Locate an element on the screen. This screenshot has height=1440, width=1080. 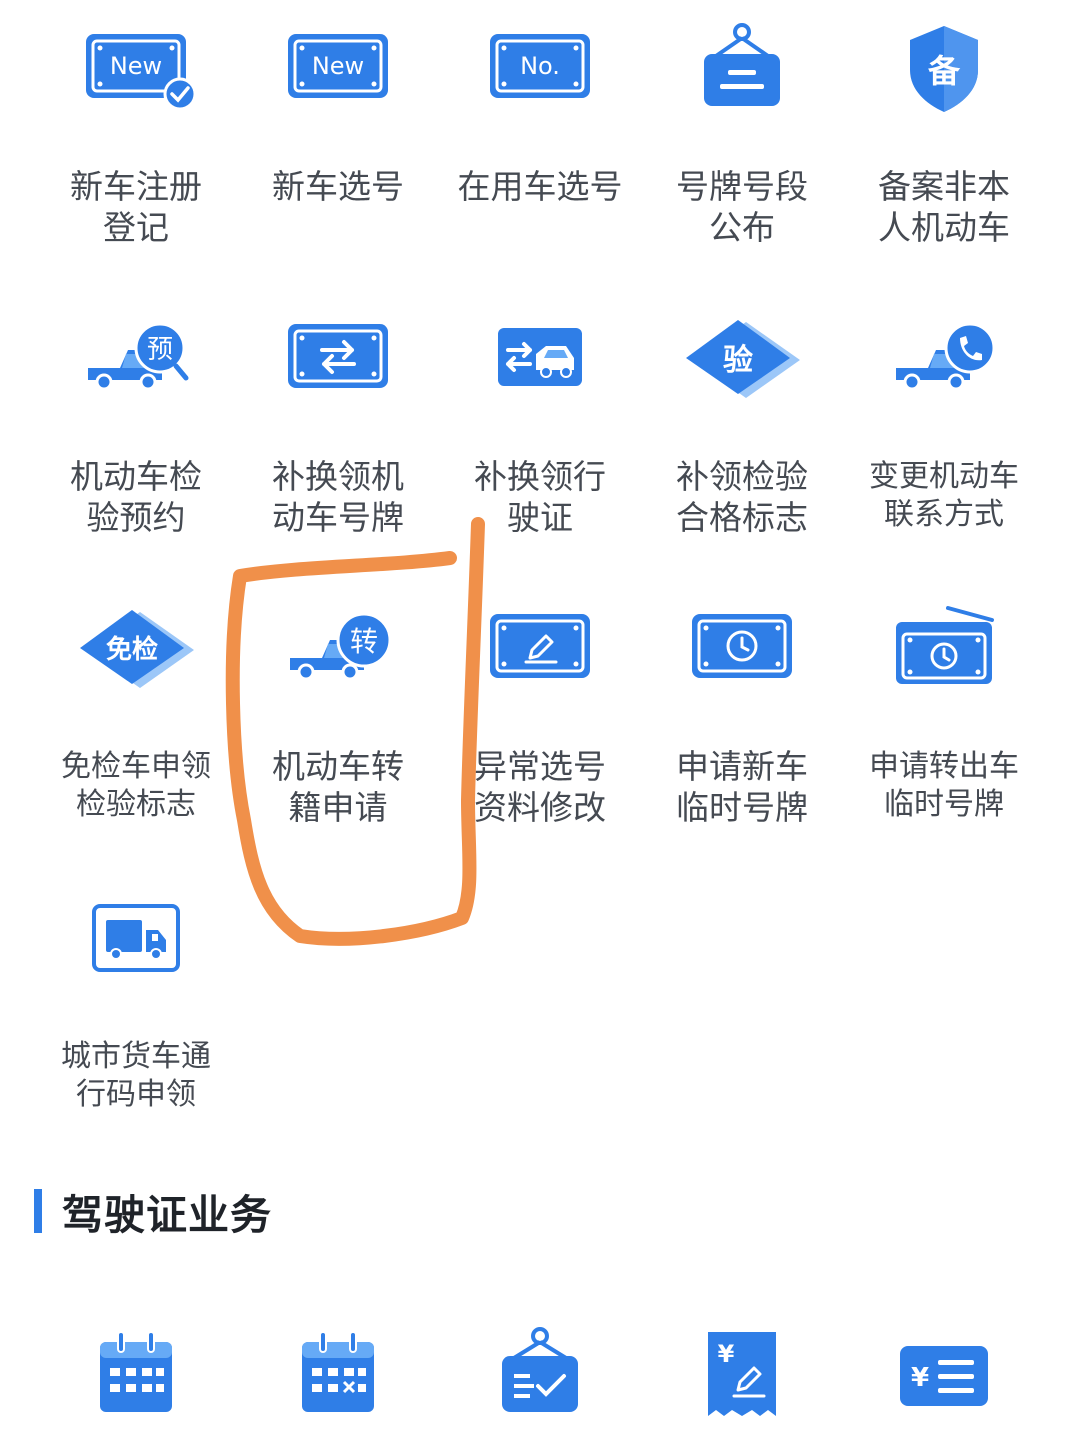
tile-label: 申请新车 临时号牌 is located at coordinates (742, 787).